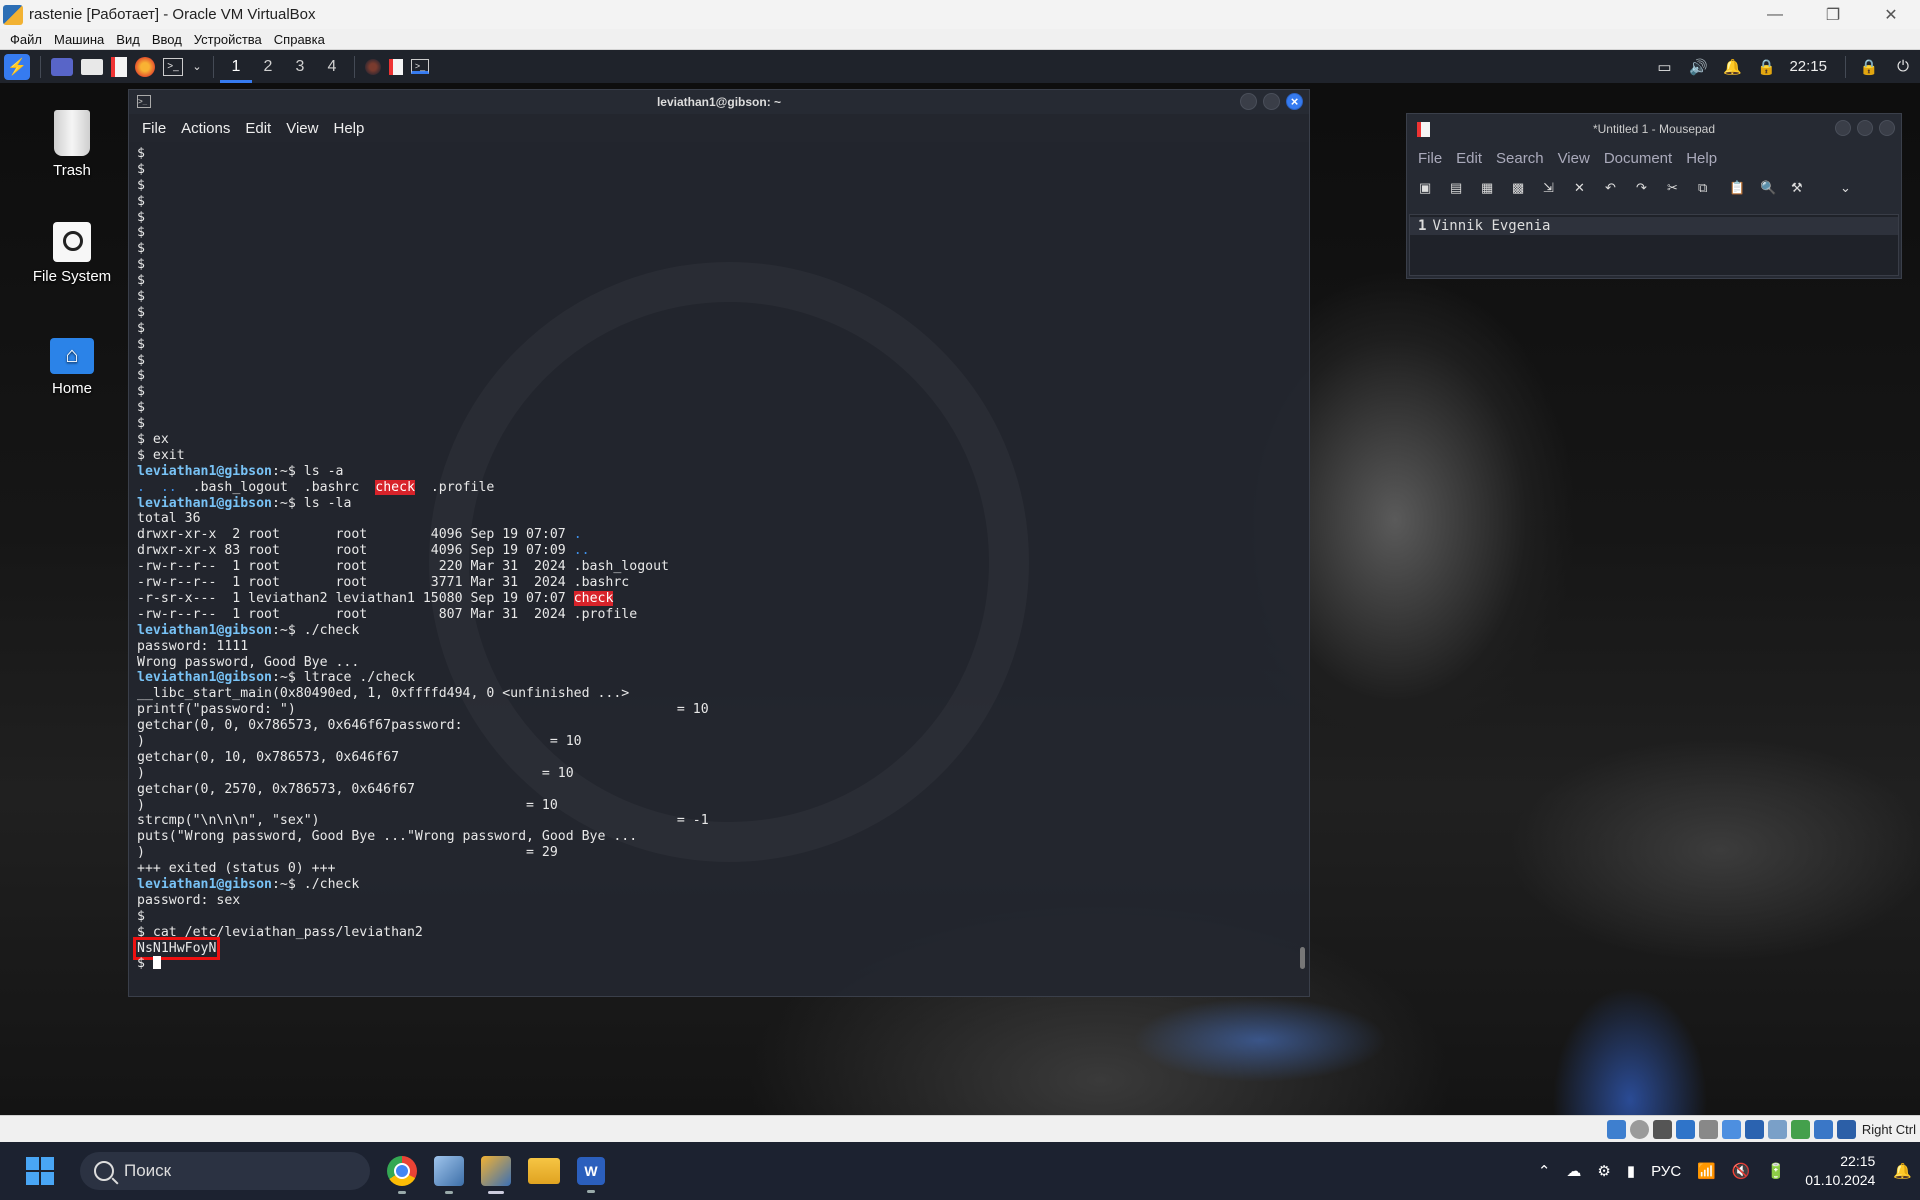 This screenshot has height=1200, width=1920. Describe the element at coordinates (1731, 1129) in the screenshot. I see `shared-folders-icon` at that location.